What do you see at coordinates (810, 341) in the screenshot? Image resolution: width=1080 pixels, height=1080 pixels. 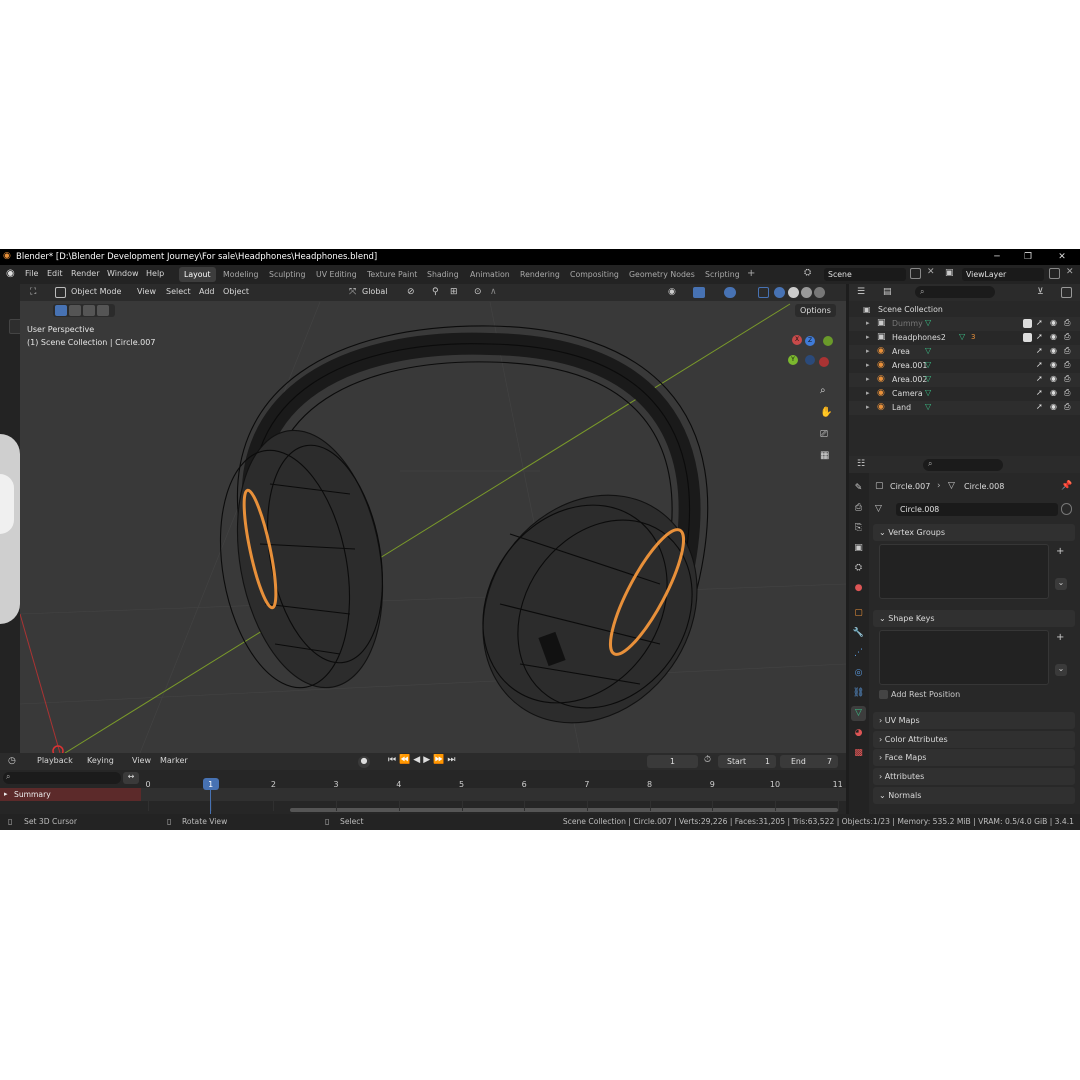 I see `gizmo-z-axis: Z` at bounding box center [810, 341].